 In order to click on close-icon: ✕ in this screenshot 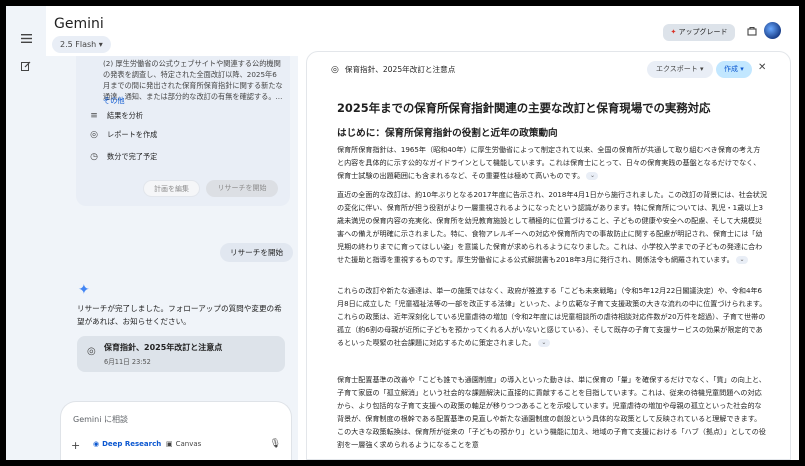, I will do `click(762, 67)`.